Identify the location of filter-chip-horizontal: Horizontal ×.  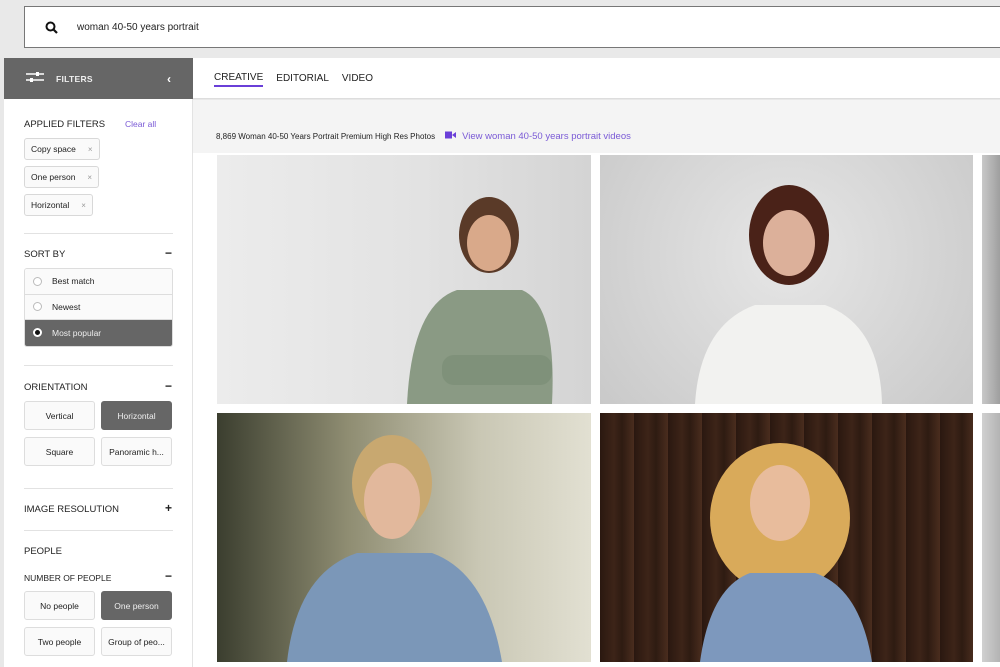
(58, 205).